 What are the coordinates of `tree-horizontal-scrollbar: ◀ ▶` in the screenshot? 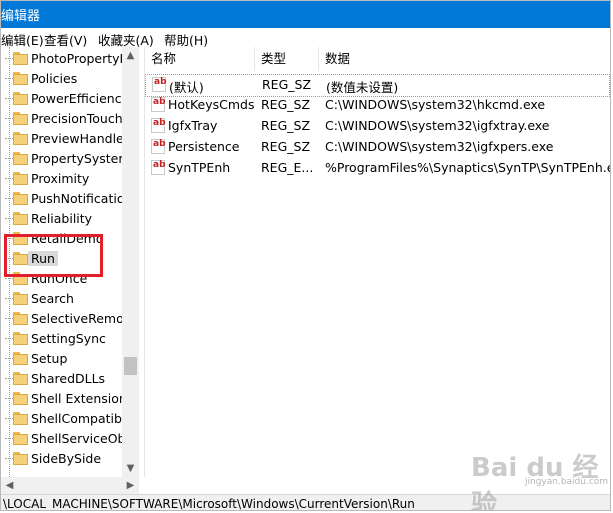 It's located at (70, 485).